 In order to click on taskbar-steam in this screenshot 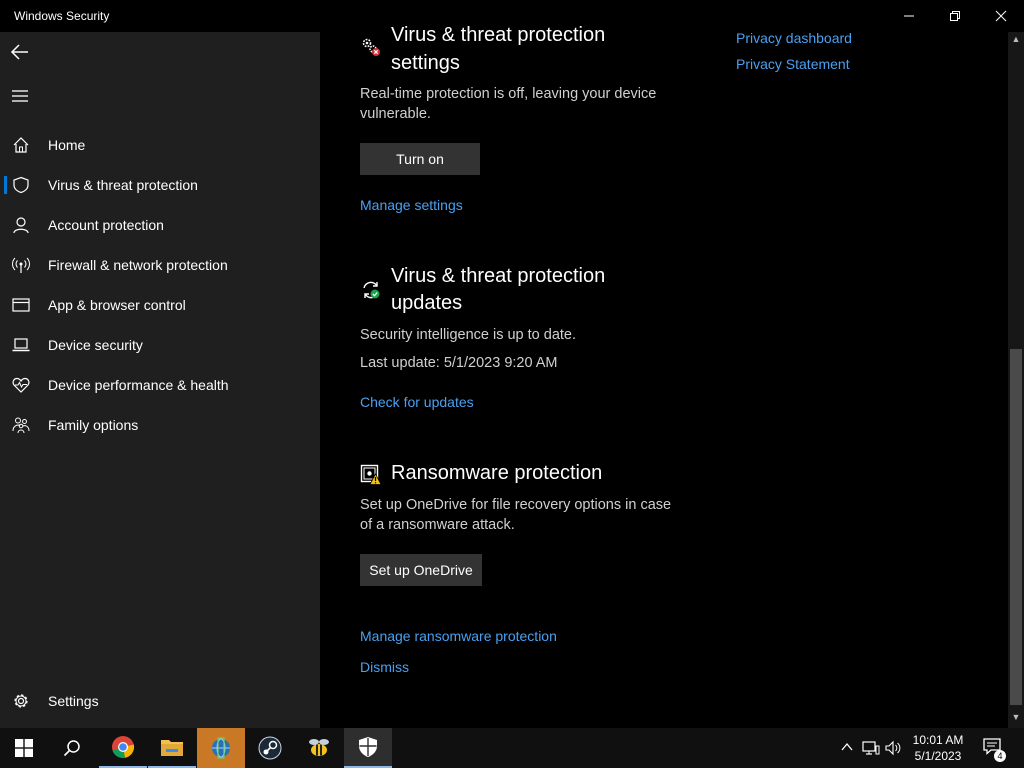, I will do `click(270, 748)`.